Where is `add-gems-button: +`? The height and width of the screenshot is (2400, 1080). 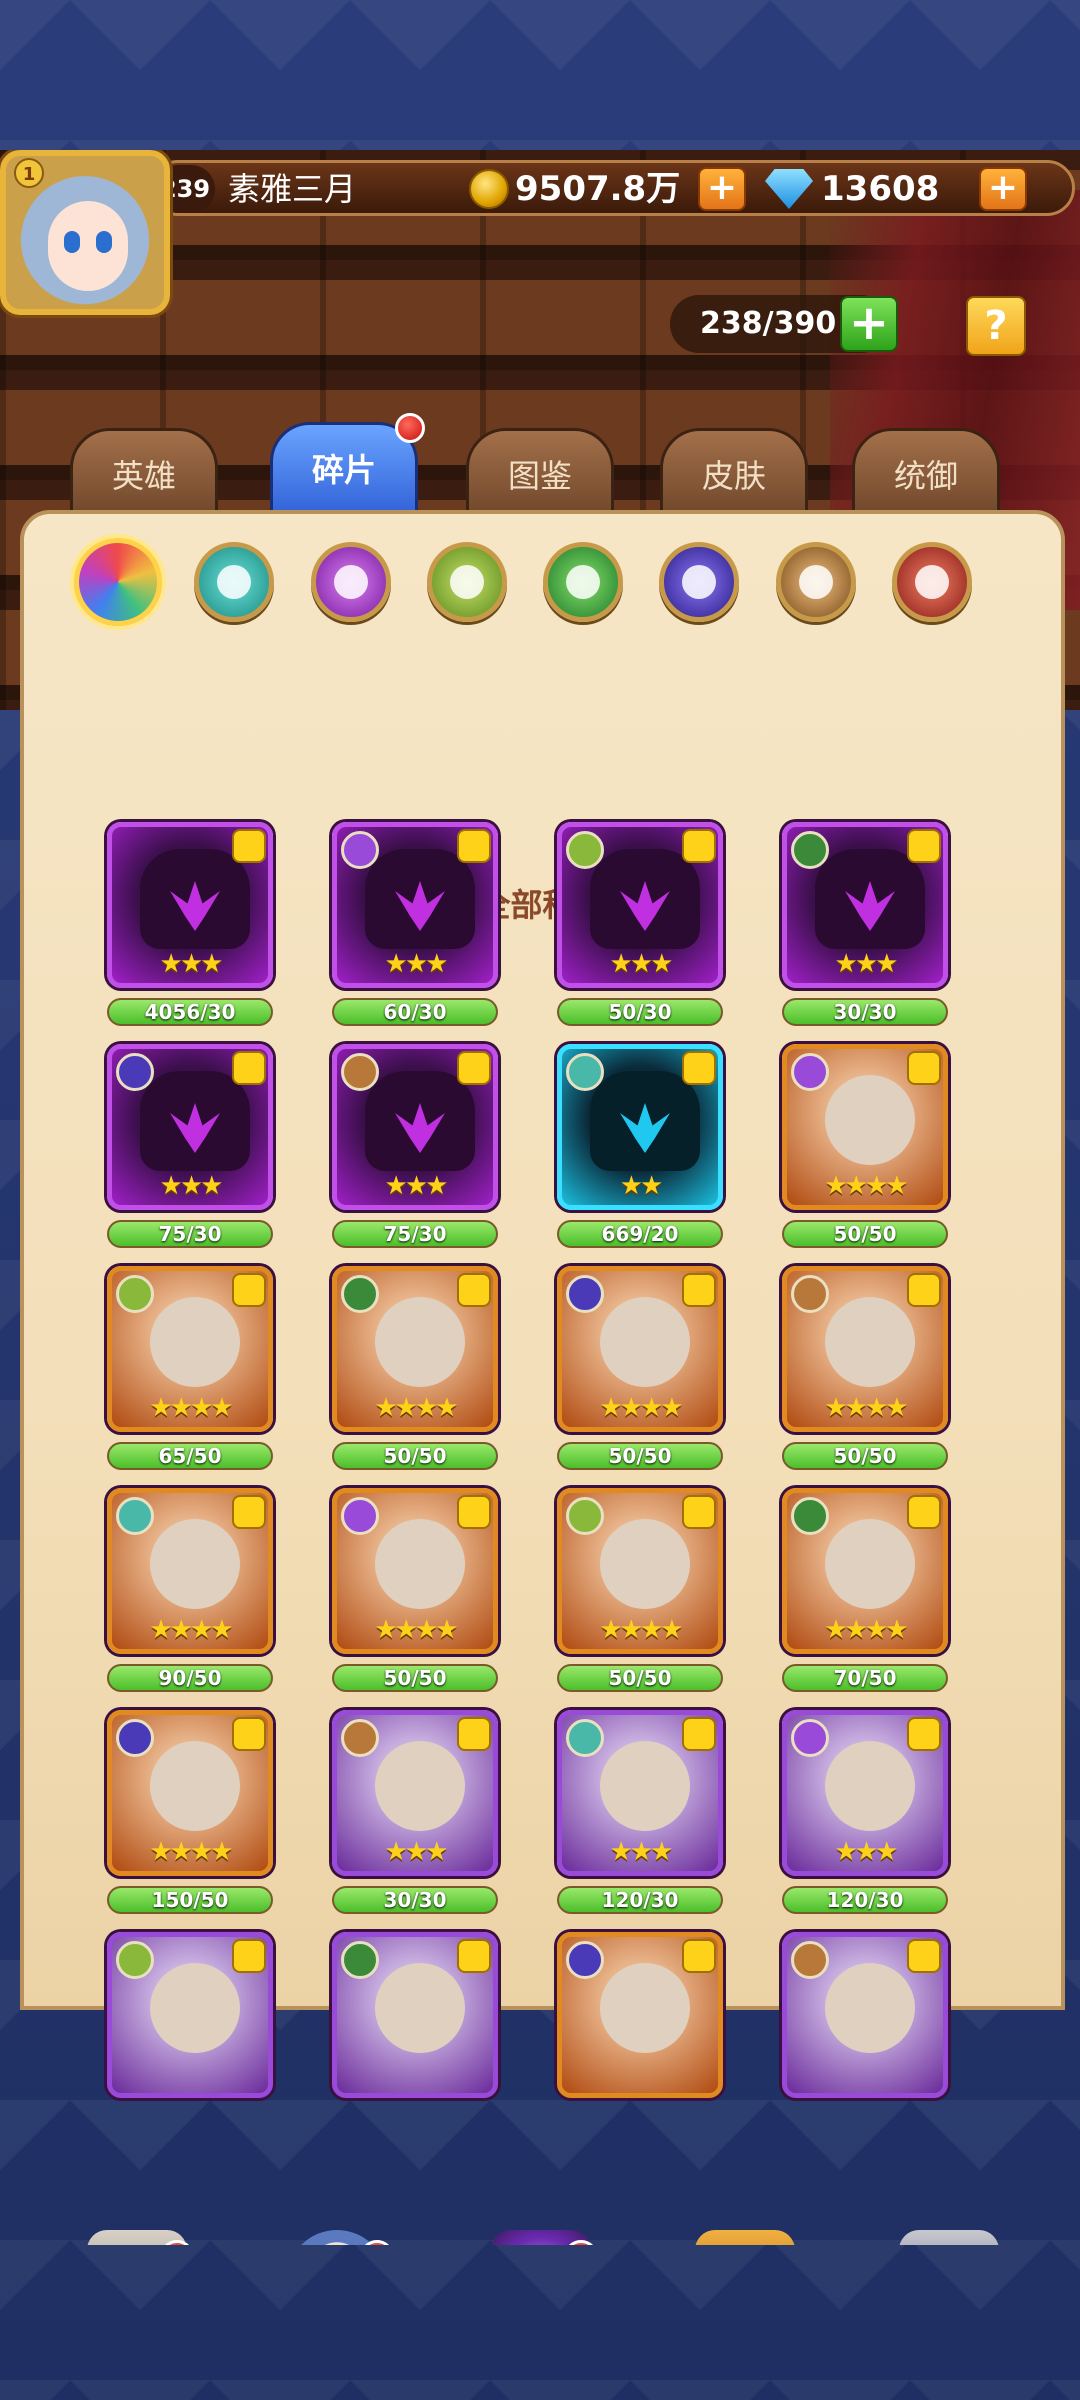 add-gems-button: + is located at coordinates (1003, 189).